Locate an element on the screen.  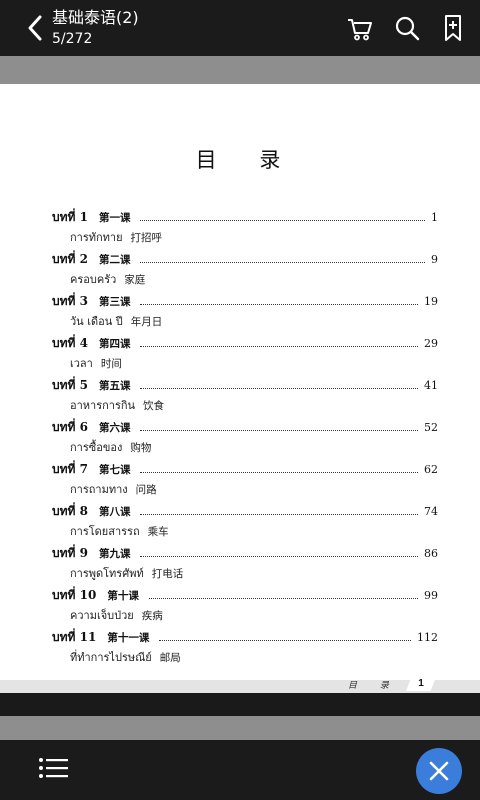
toc-entry: บทที่ 10 第十课 99 ความเจ็บป่วย 疾病 is located at coordinates (245, 607).